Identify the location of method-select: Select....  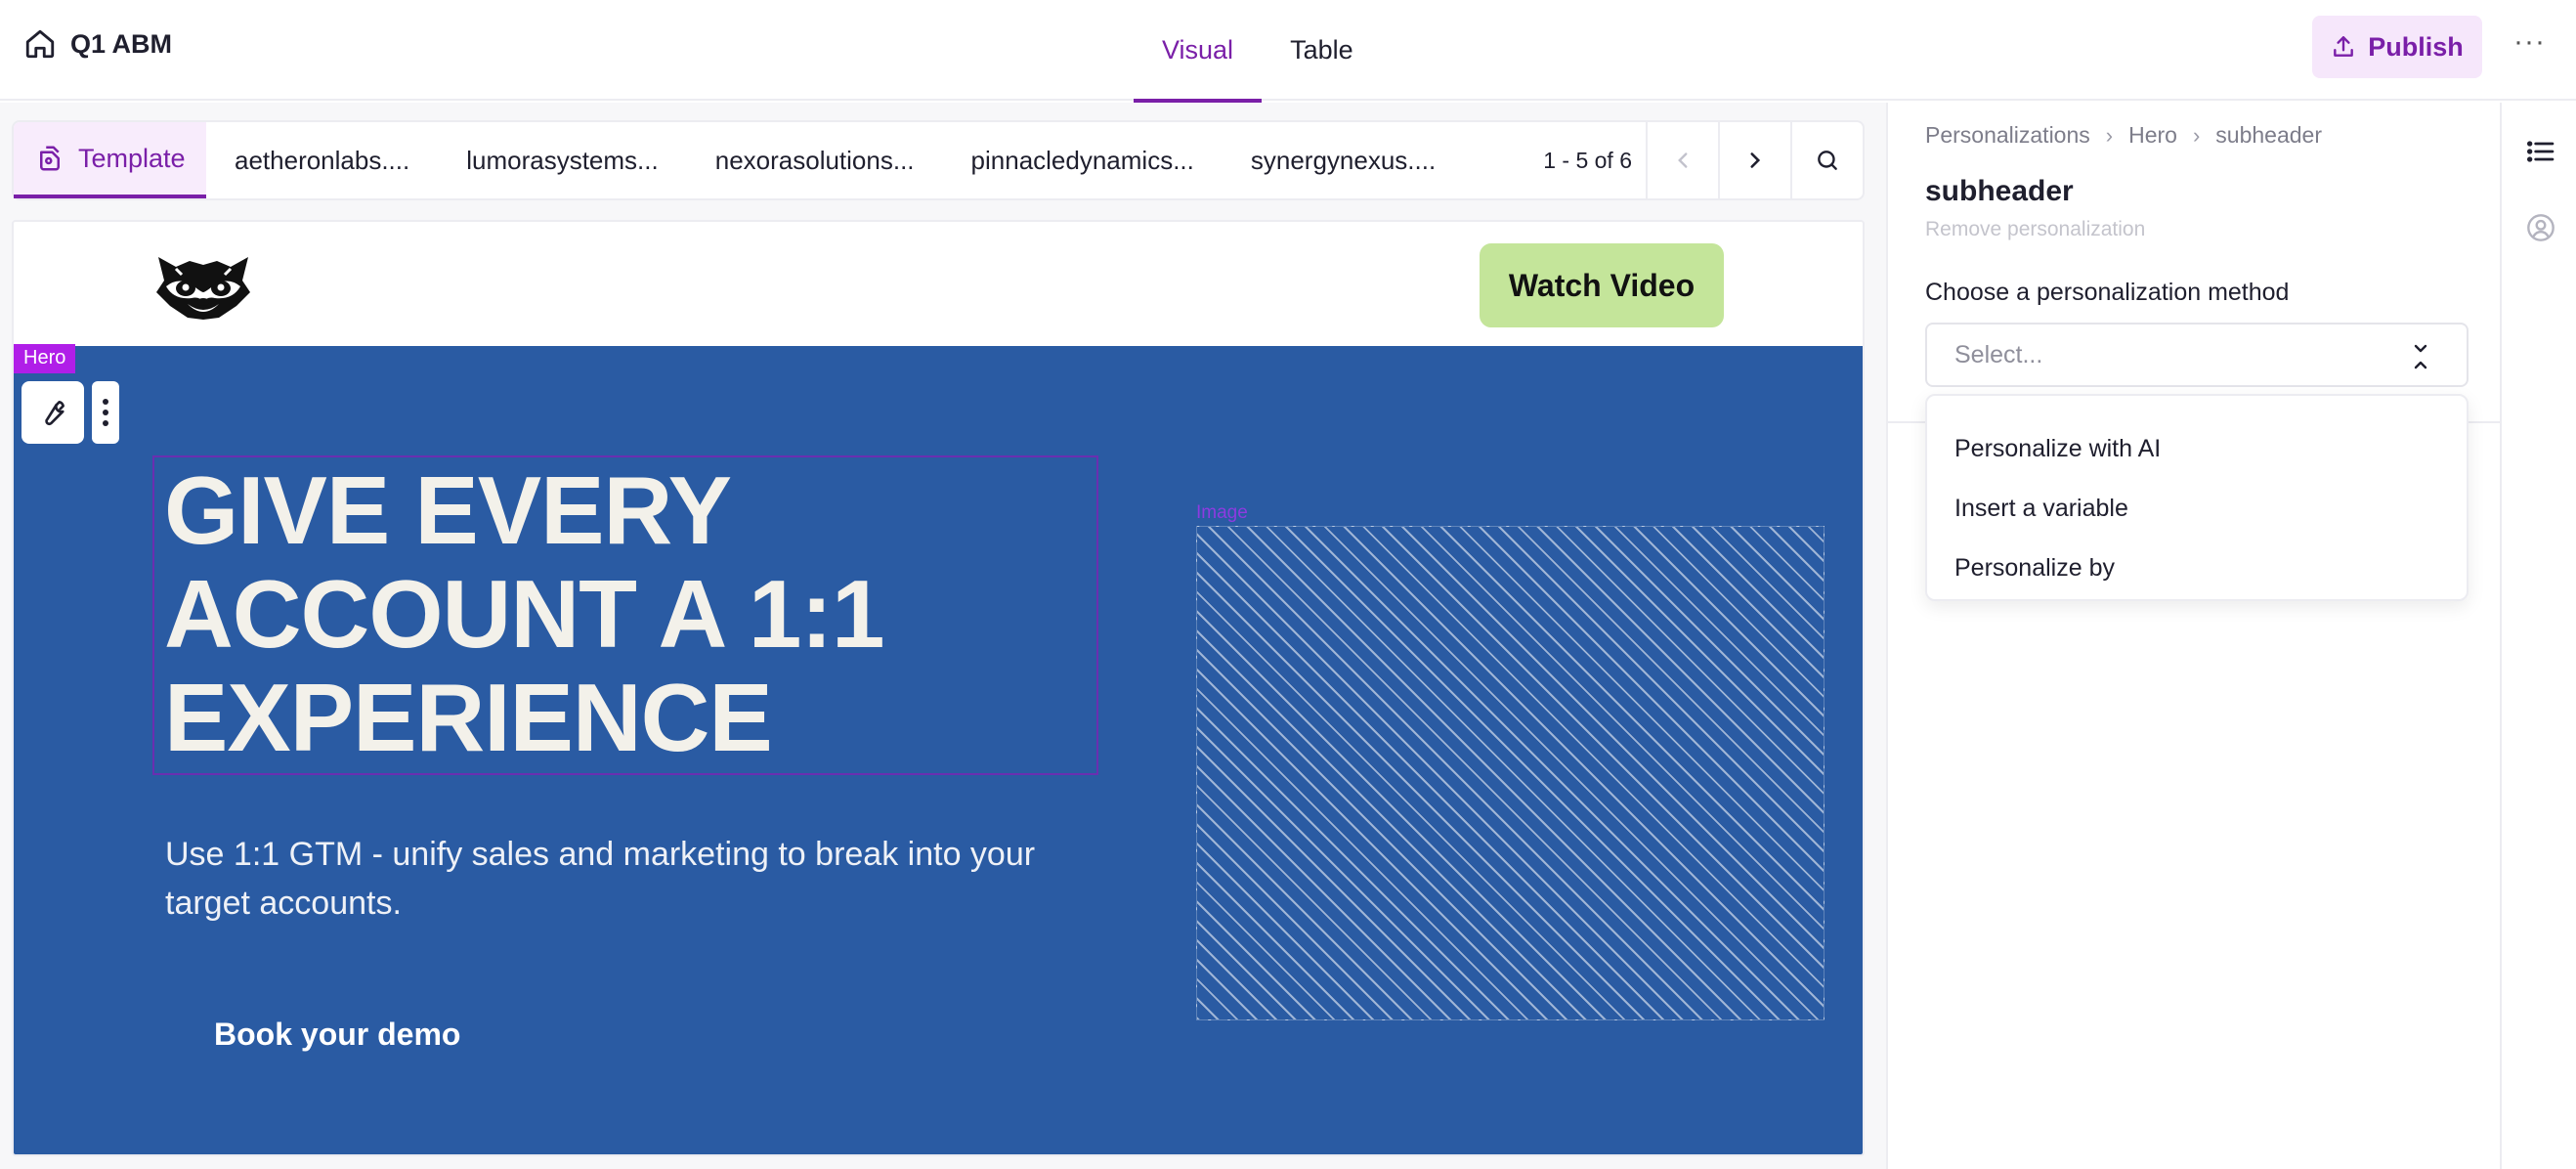
(2197, 355).